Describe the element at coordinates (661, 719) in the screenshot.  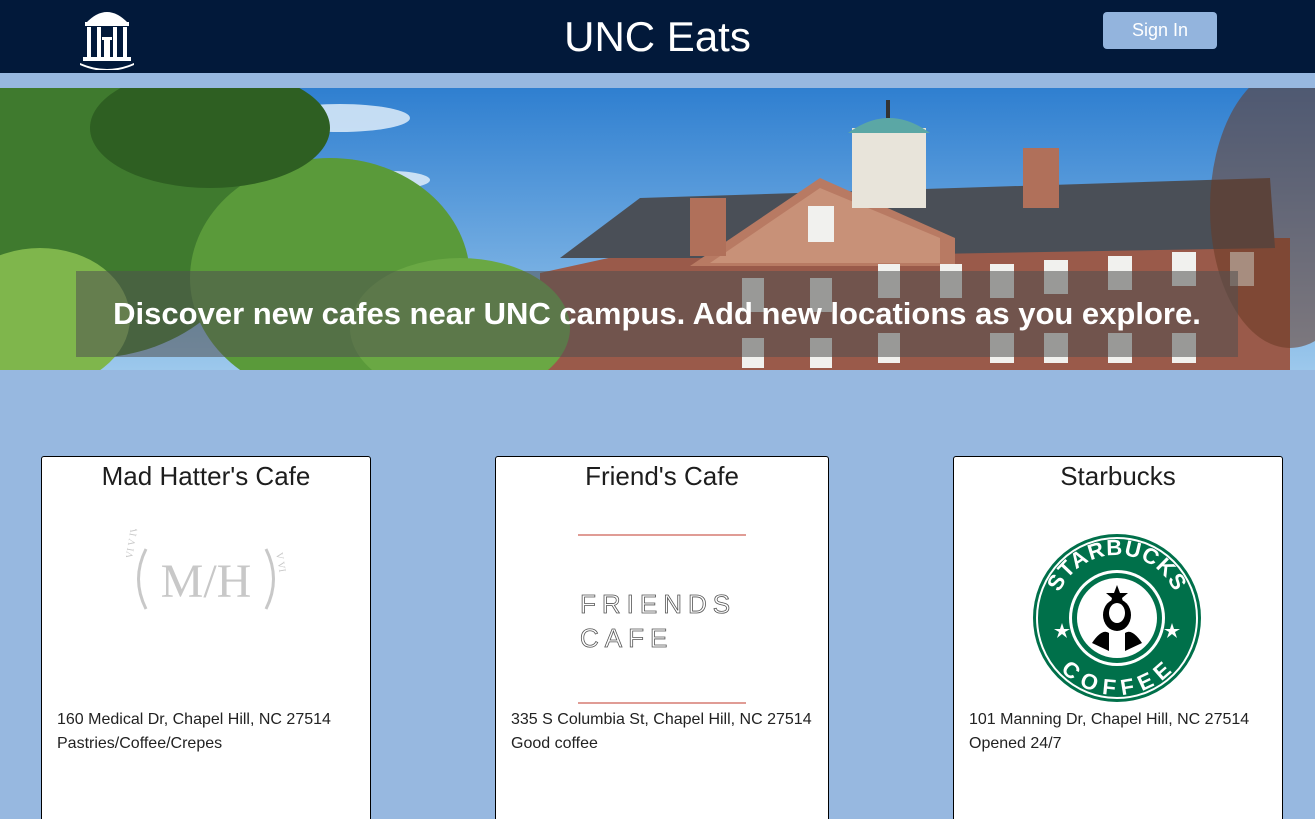
I see `cafe-address: 335 S Columbia St, Chapel Hill, NC 27514` at that location.